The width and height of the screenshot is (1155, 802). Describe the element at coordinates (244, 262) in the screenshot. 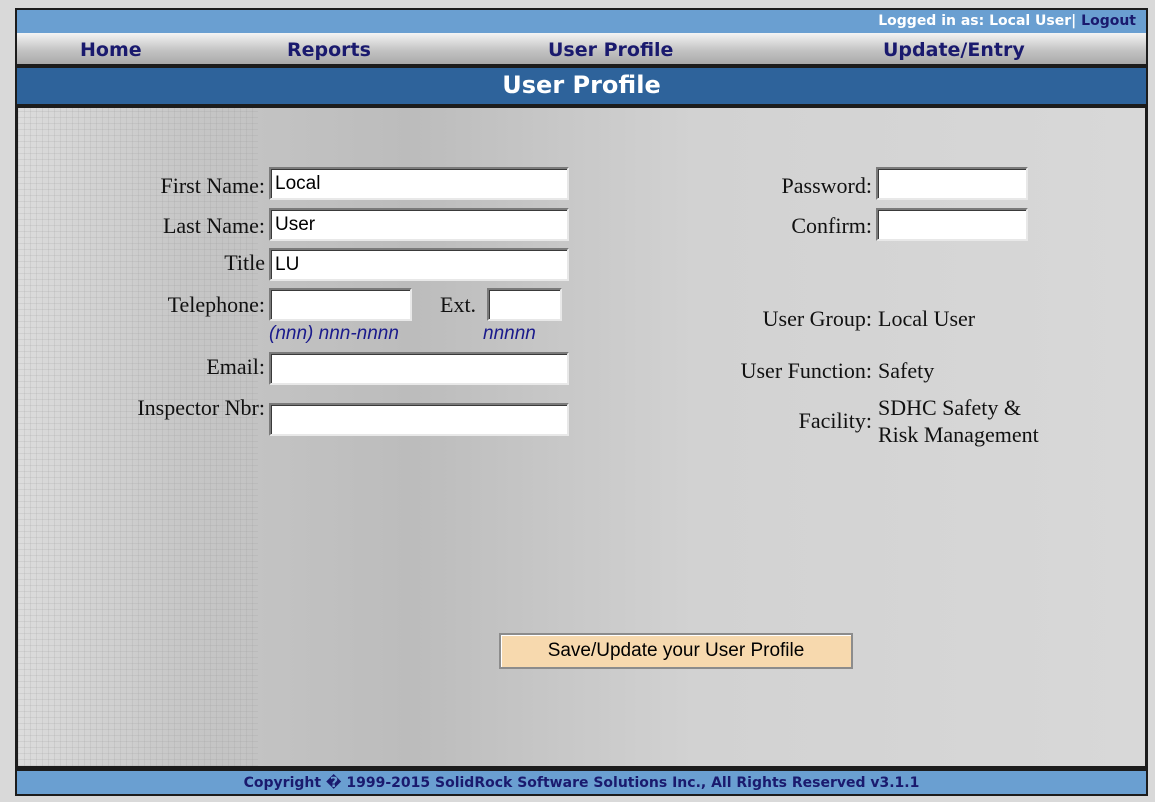

I see `title-label: Title` at that location.